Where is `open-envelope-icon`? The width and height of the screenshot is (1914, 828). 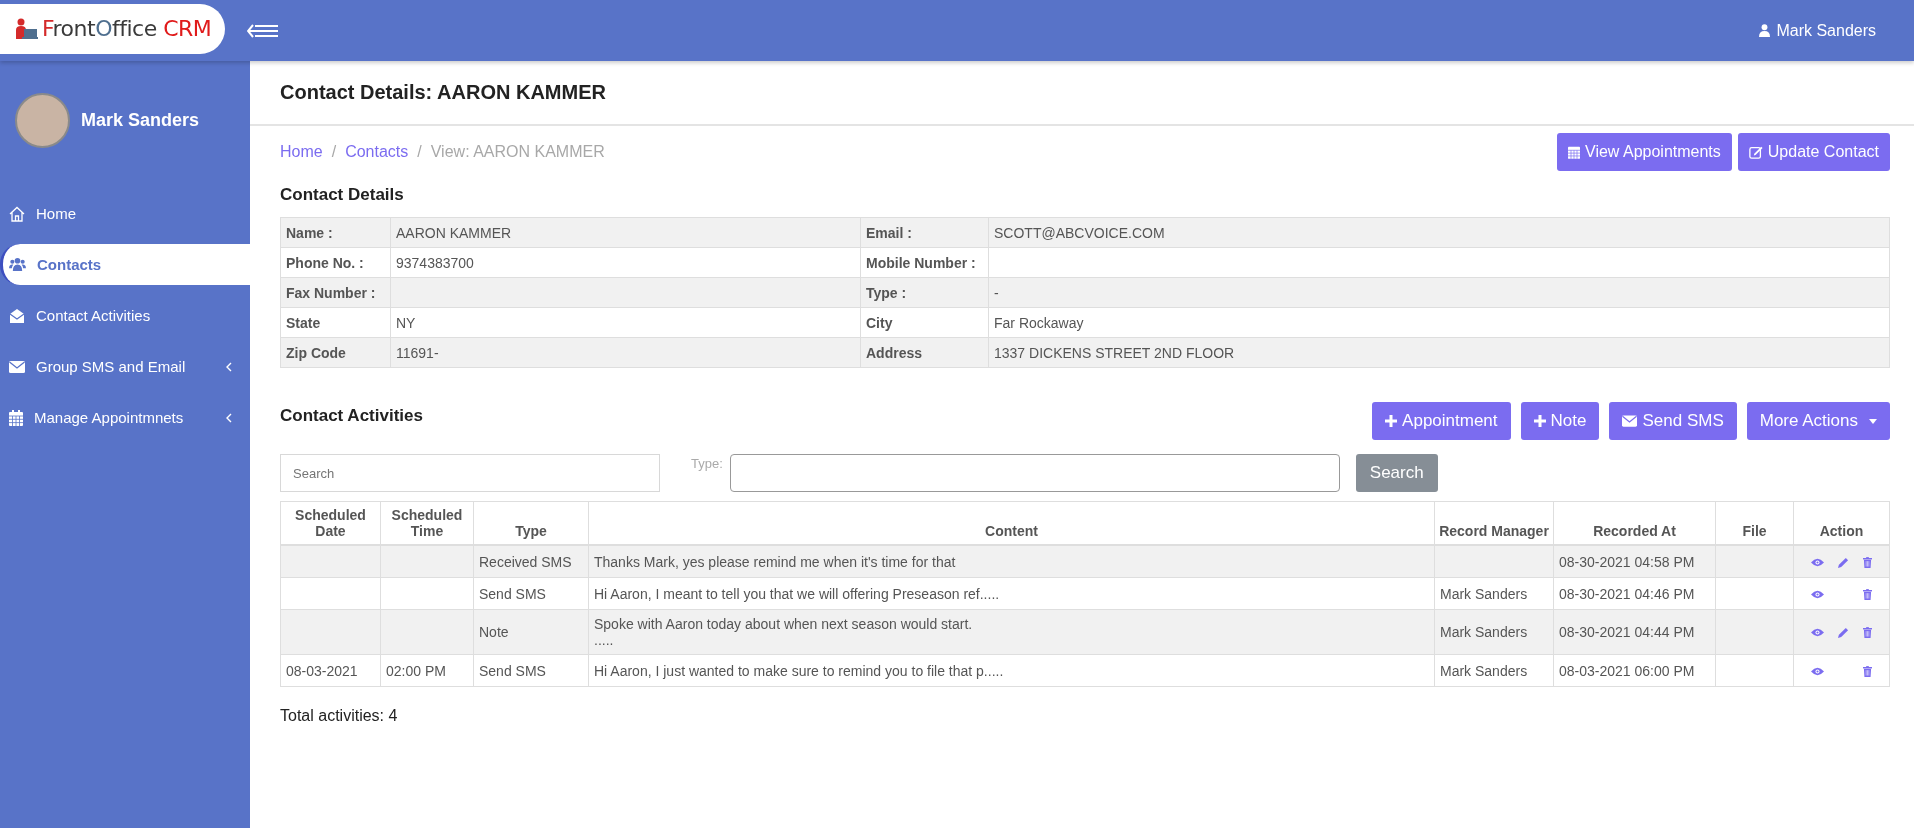 open-envelope-icon is located at coordinates (17, 315).